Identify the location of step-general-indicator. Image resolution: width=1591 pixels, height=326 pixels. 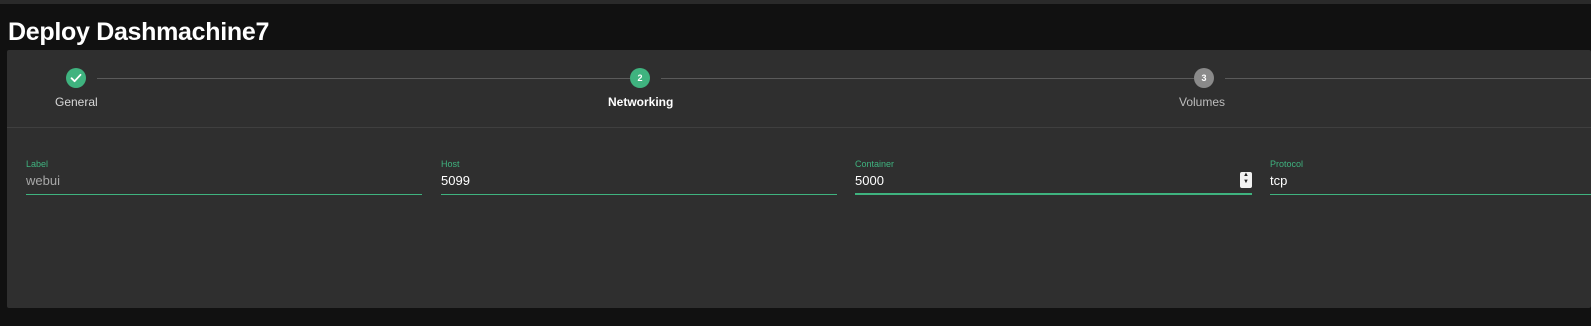
(76, 78).